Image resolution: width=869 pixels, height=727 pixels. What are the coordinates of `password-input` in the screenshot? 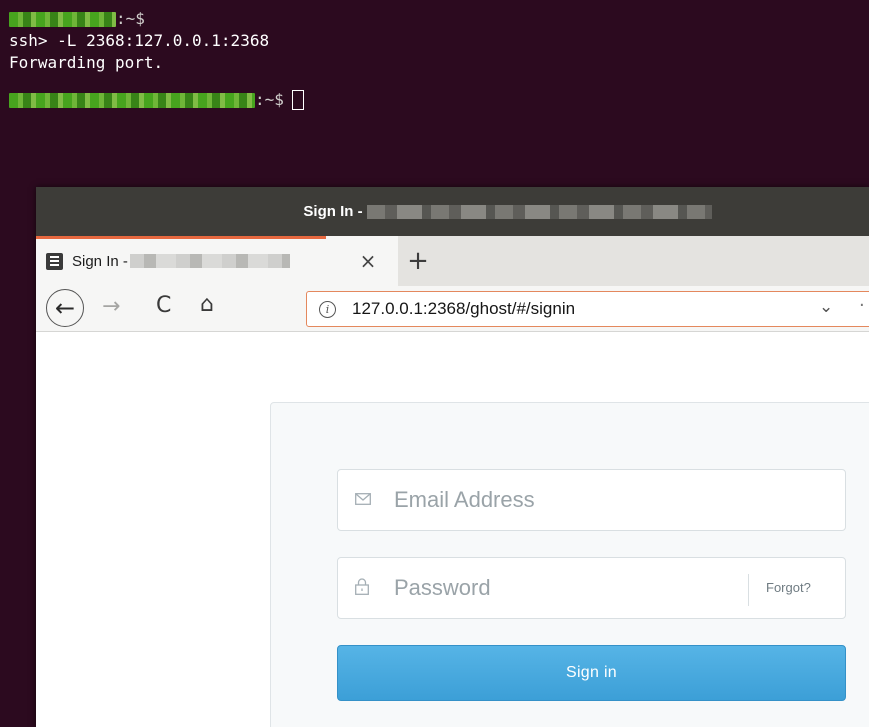 It's located at (564, 588).